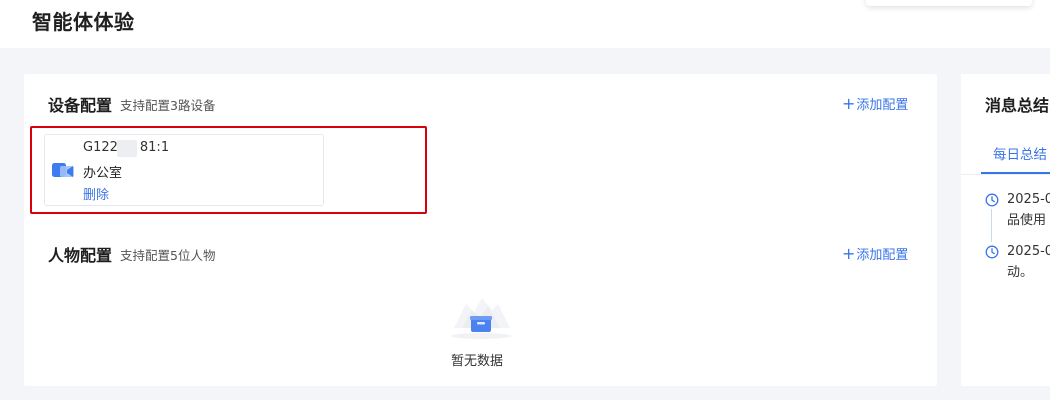 This screenshot has width=1050, height=400. What do you see at coordinates (882, 255) in the screenshot?
I see `add-person-config-label: 添加配置` at bounding box center [882, 255].